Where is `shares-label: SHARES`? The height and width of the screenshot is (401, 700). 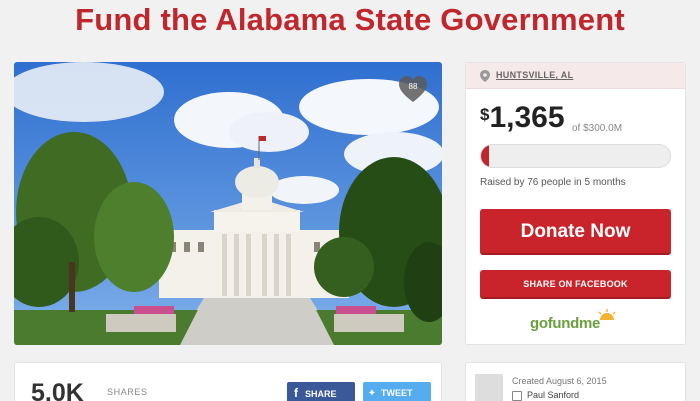
shares-label: SHARES is located at coordinates (127, 392).